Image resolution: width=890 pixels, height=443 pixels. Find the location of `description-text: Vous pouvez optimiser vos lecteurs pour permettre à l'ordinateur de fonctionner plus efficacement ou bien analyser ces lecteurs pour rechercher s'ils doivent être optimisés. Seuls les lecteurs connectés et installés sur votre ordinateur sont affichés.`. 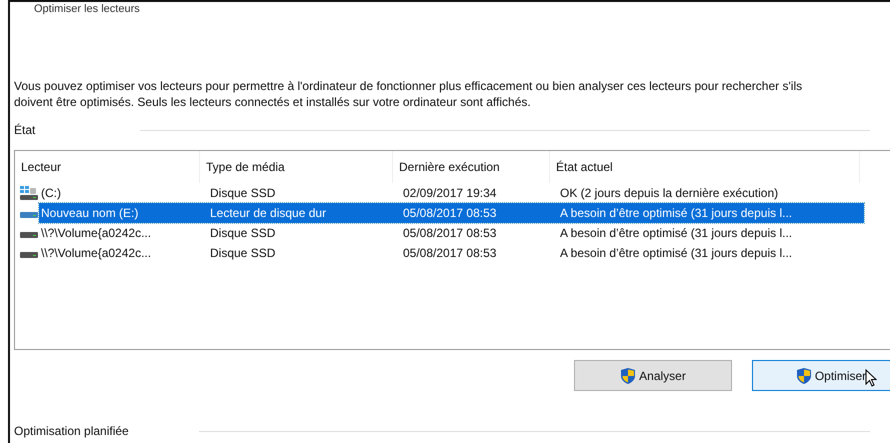

description-text: Vous pouvez optimiser vos lecteurs pour permettre à l'ordinateur de fonctionner plus efficacement ou bien analyser ces lecteurs pour rechercher s'ils doivent être optimisés. Seuls les lecteurs connectés et installés sur votre ordinateur sont affichés. is located at coordinates (409, 94).